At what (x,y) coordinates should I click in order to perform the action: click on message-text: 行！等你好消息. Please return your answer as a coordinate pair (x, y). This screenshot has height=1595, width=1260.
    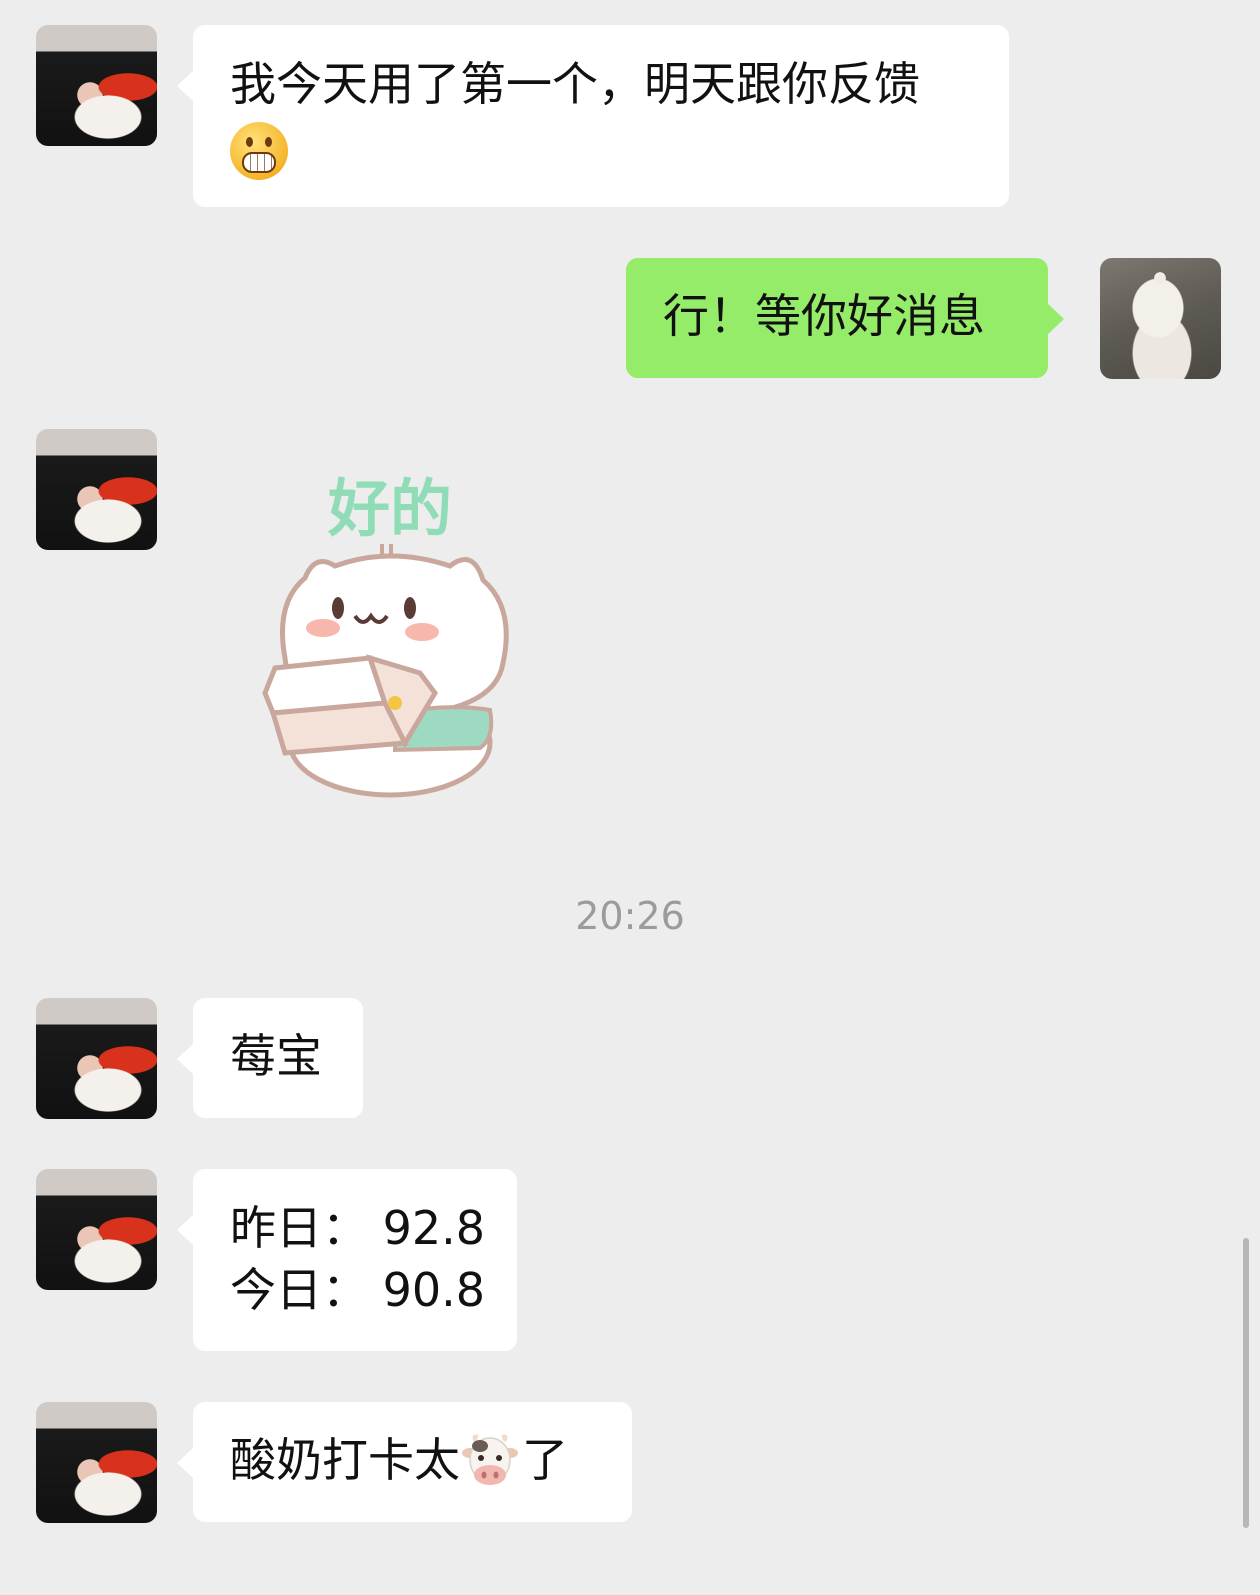
    Looking at the image, I should click on (824, 316).